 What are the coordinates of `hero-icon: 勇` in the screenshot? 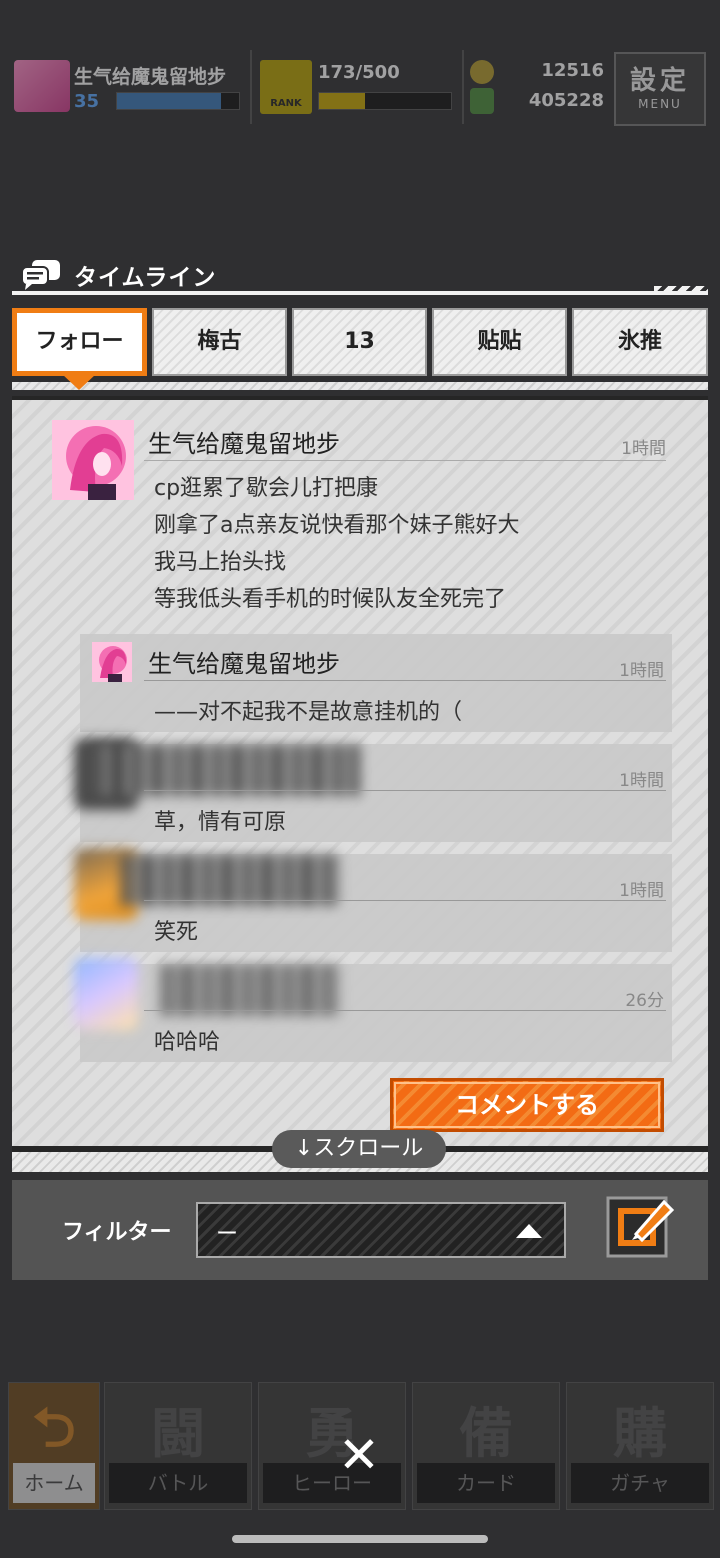 It's located at (332, 1433).